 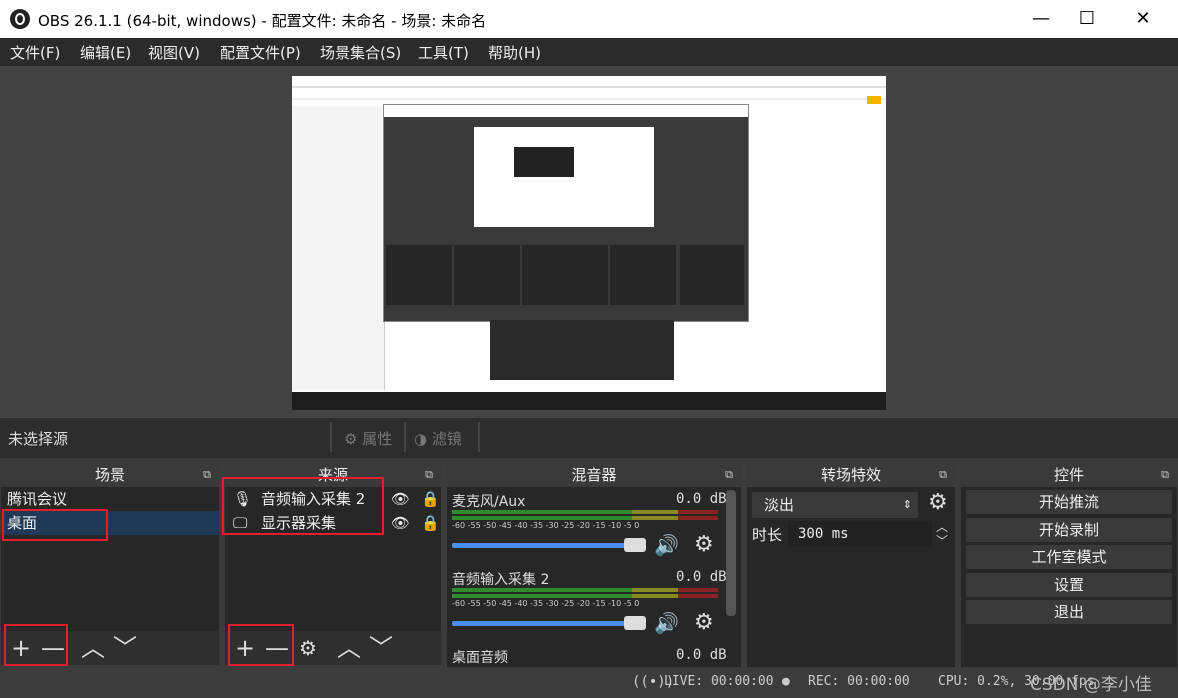 What do you see at coordinates (594, 475) in the screenshot?
I see `mixer-title: 混音器` at bounding box center [594, 475].